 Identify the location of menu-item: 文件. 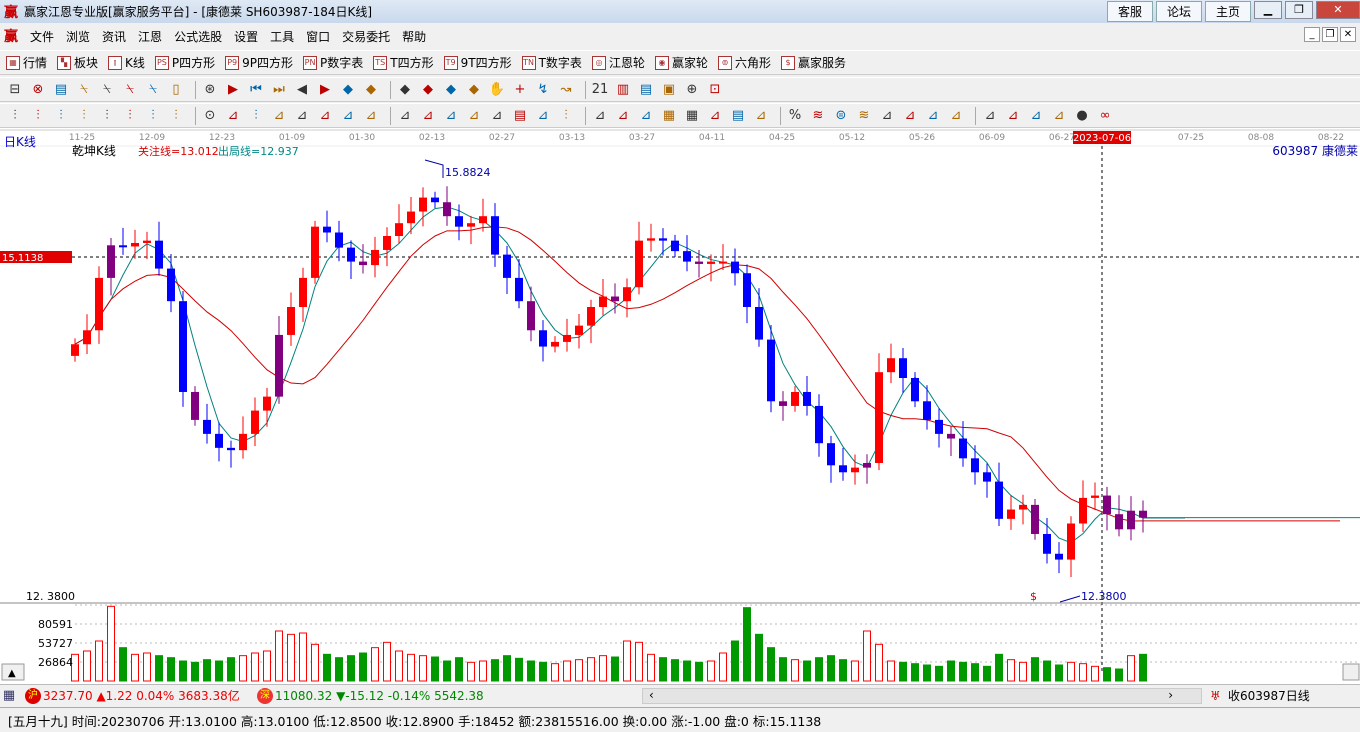
(42, 37).